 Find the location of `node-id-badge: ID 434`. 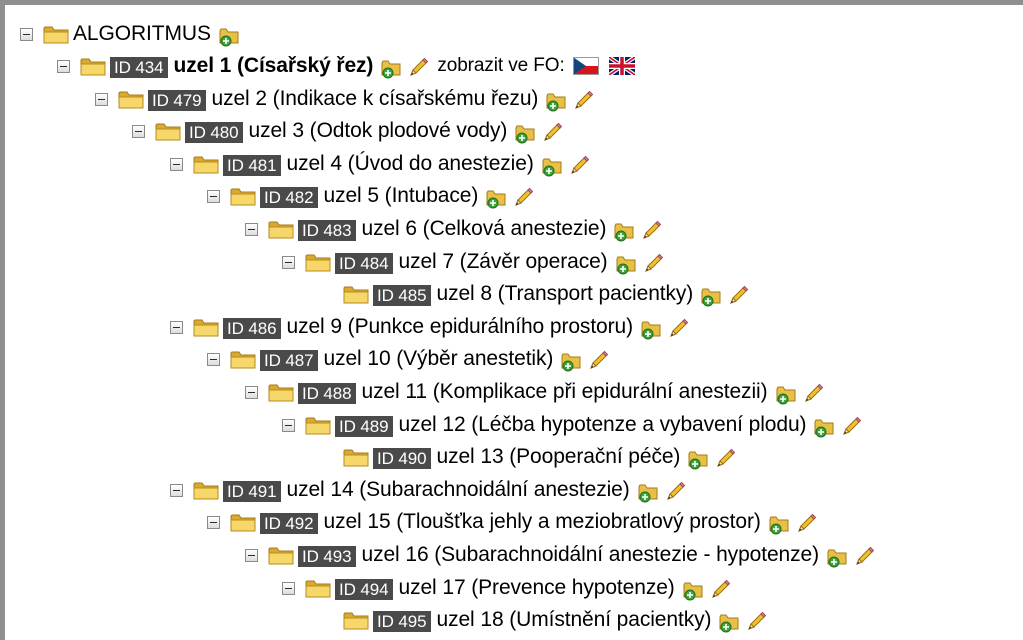

node-id-badge: ID 434 is located at coordinates (139, 67).